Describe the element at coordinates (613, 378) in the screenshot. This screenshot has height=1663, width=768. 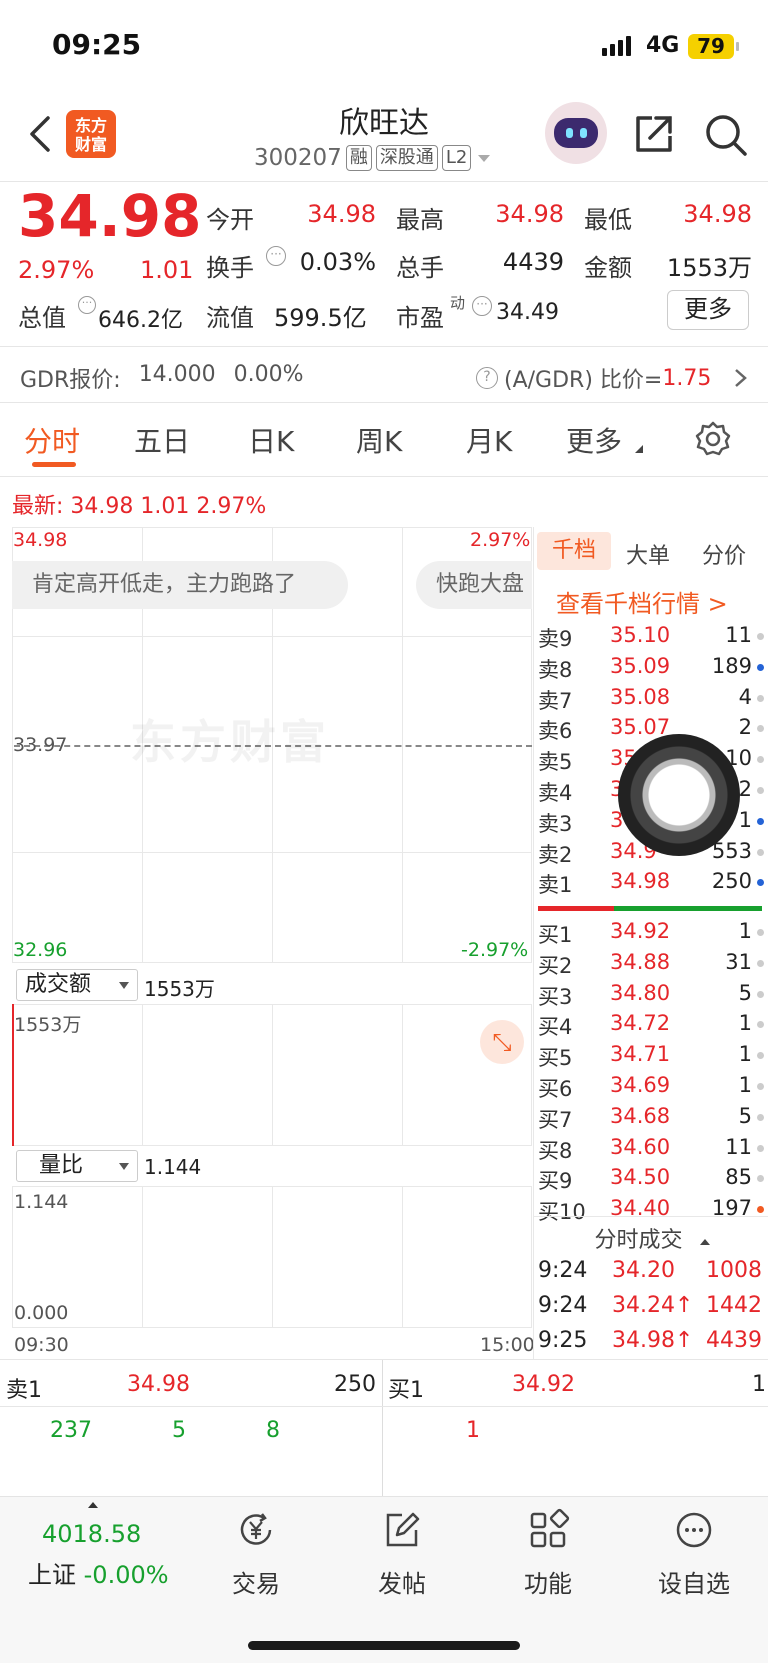
I see `gdr-ratio: ? (A/GDR) 比价= 1.75` at that location.